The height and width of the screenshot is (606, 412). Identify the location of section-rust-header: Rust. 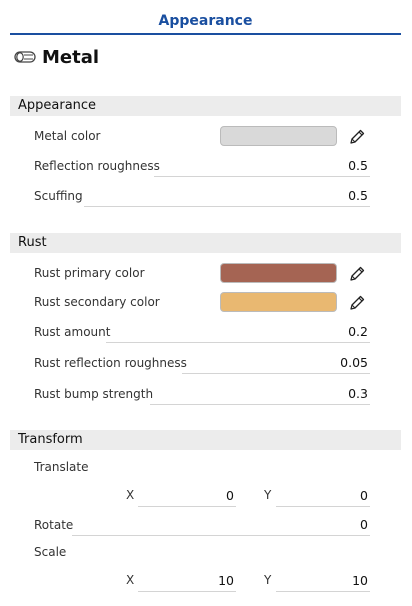
(205, 243).